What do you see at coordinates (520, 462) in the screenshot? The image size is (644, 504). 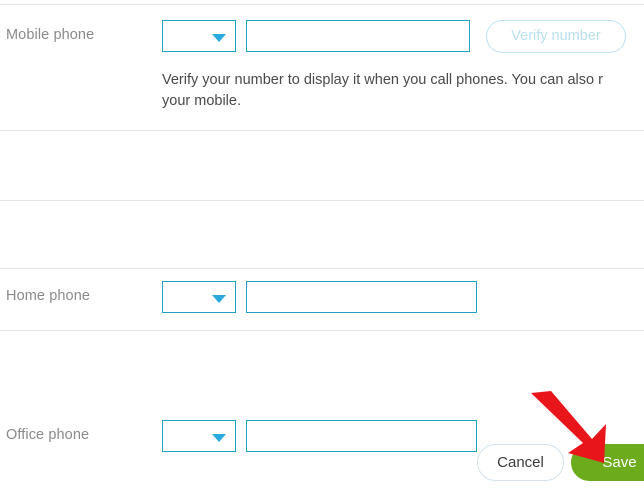 I see `cancel-button: Cancel` at bounding box center [520, 462].